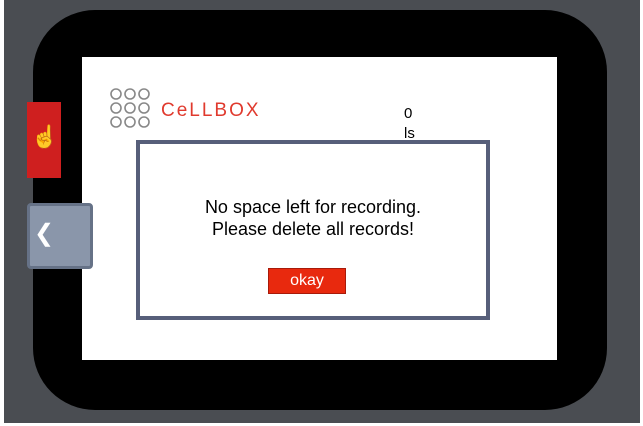  I want to click on status-fragment: 0, so click(408, 113).